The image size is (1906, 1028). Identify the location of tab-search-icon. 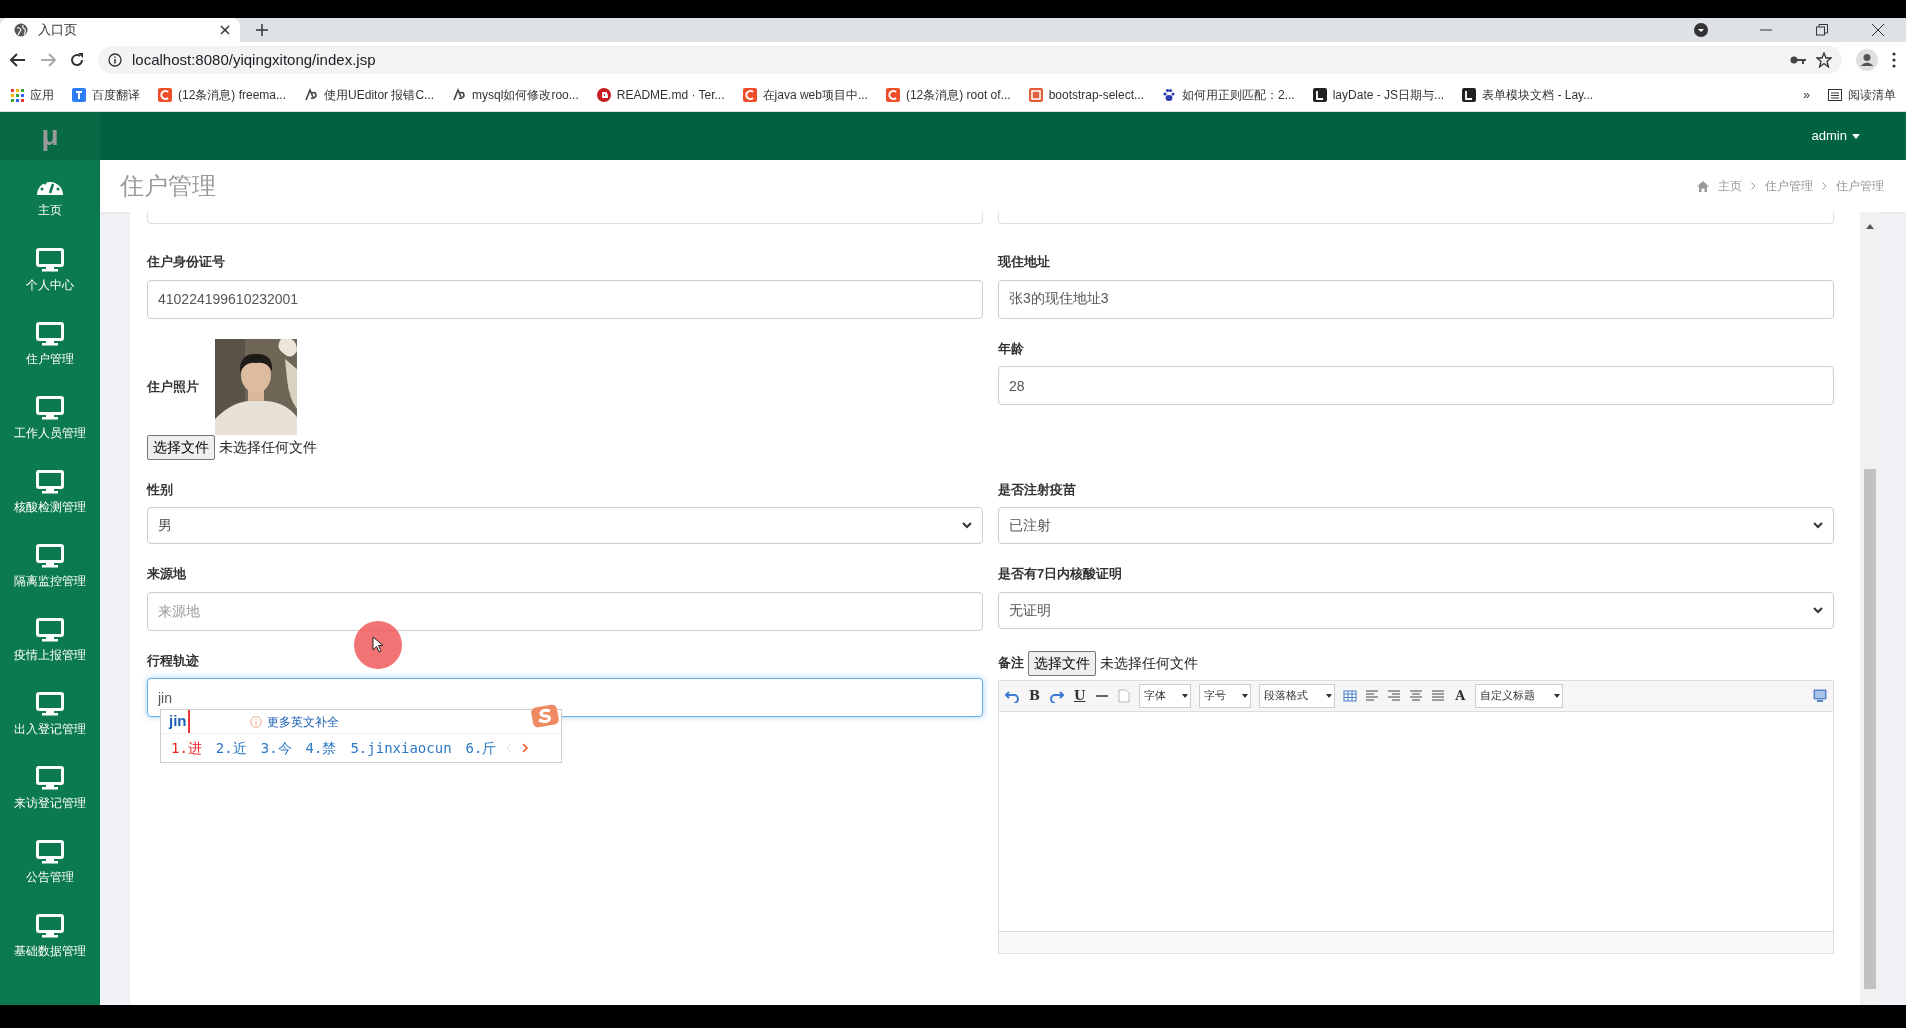
(1701, 30).